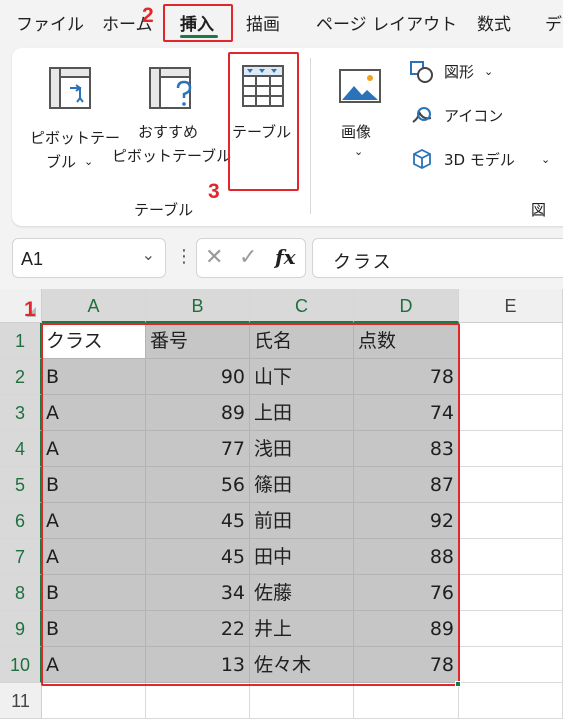  What do you see at coordinates (406, 306) in the screenshot?
I see `column-header-d: D` at bounding box center [406, 306].